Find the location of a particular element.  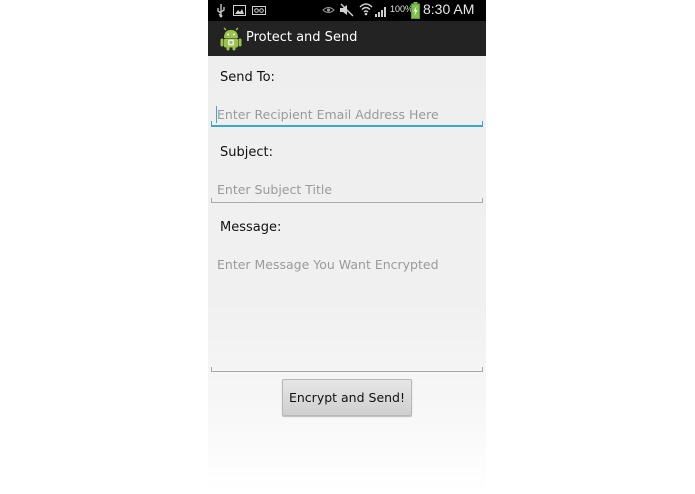

system-icons: 100% 8:30 AM is located at coordinates (402, 10).